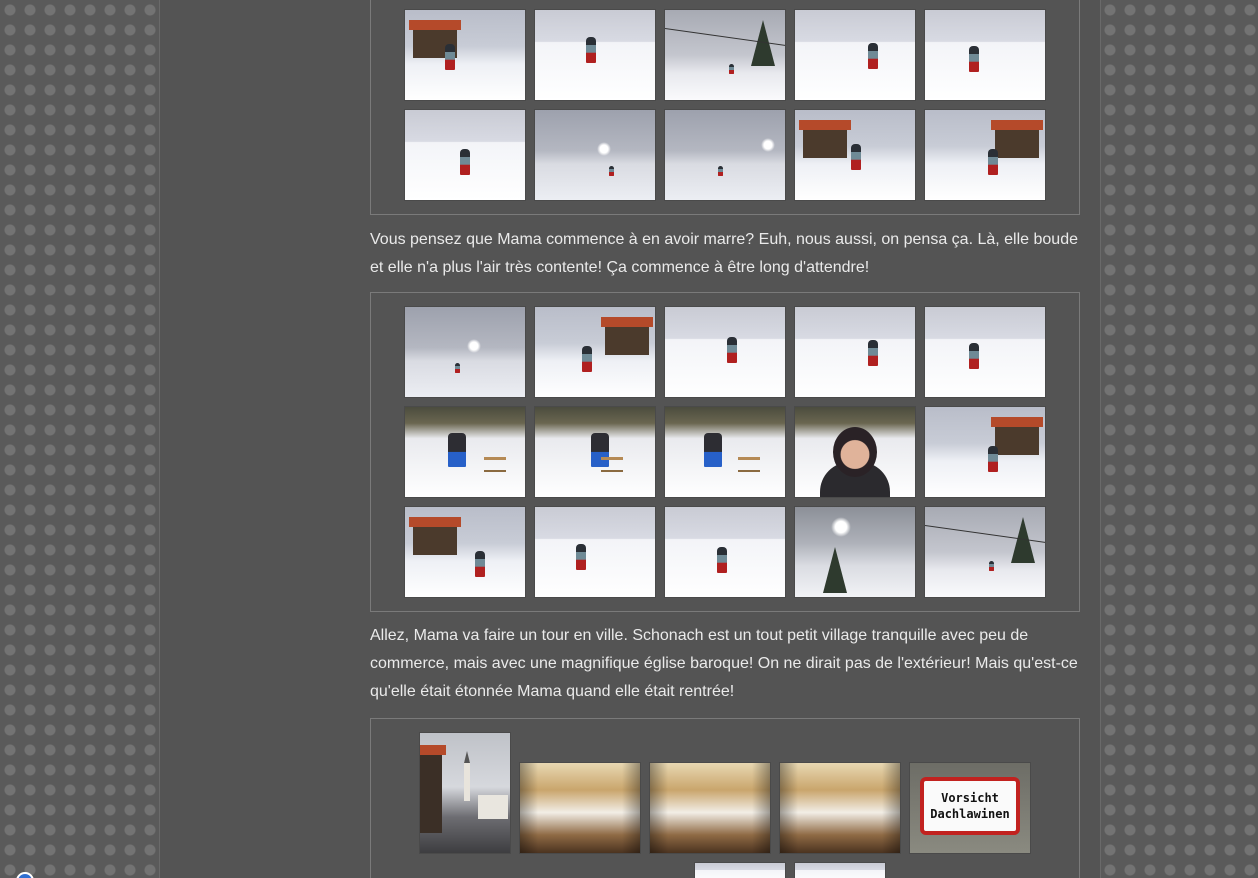 The image size is (1258, 878). What do you see at coordinates (855, 352) in the screenshot?
I see `photo-skier-mid` at bounding box center [855, 352].